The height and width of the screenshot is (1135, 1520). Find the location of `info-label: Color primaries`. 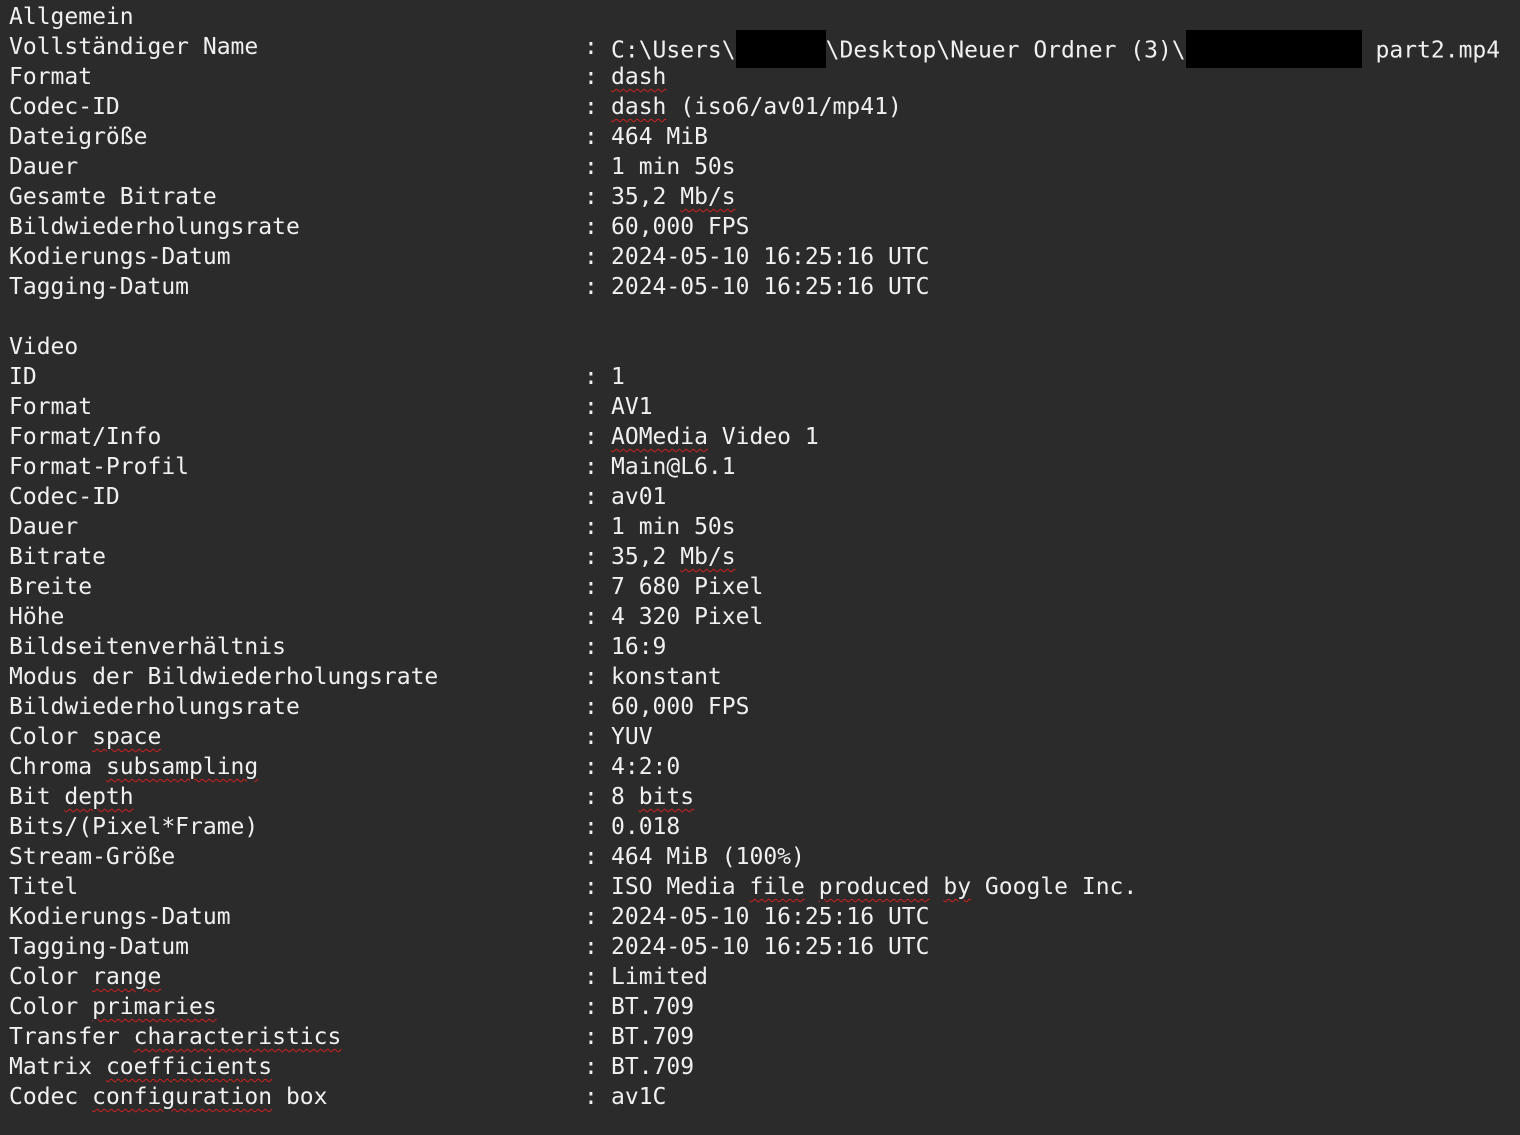

info-label: Color primaries is located at coordinates (113, 1007).